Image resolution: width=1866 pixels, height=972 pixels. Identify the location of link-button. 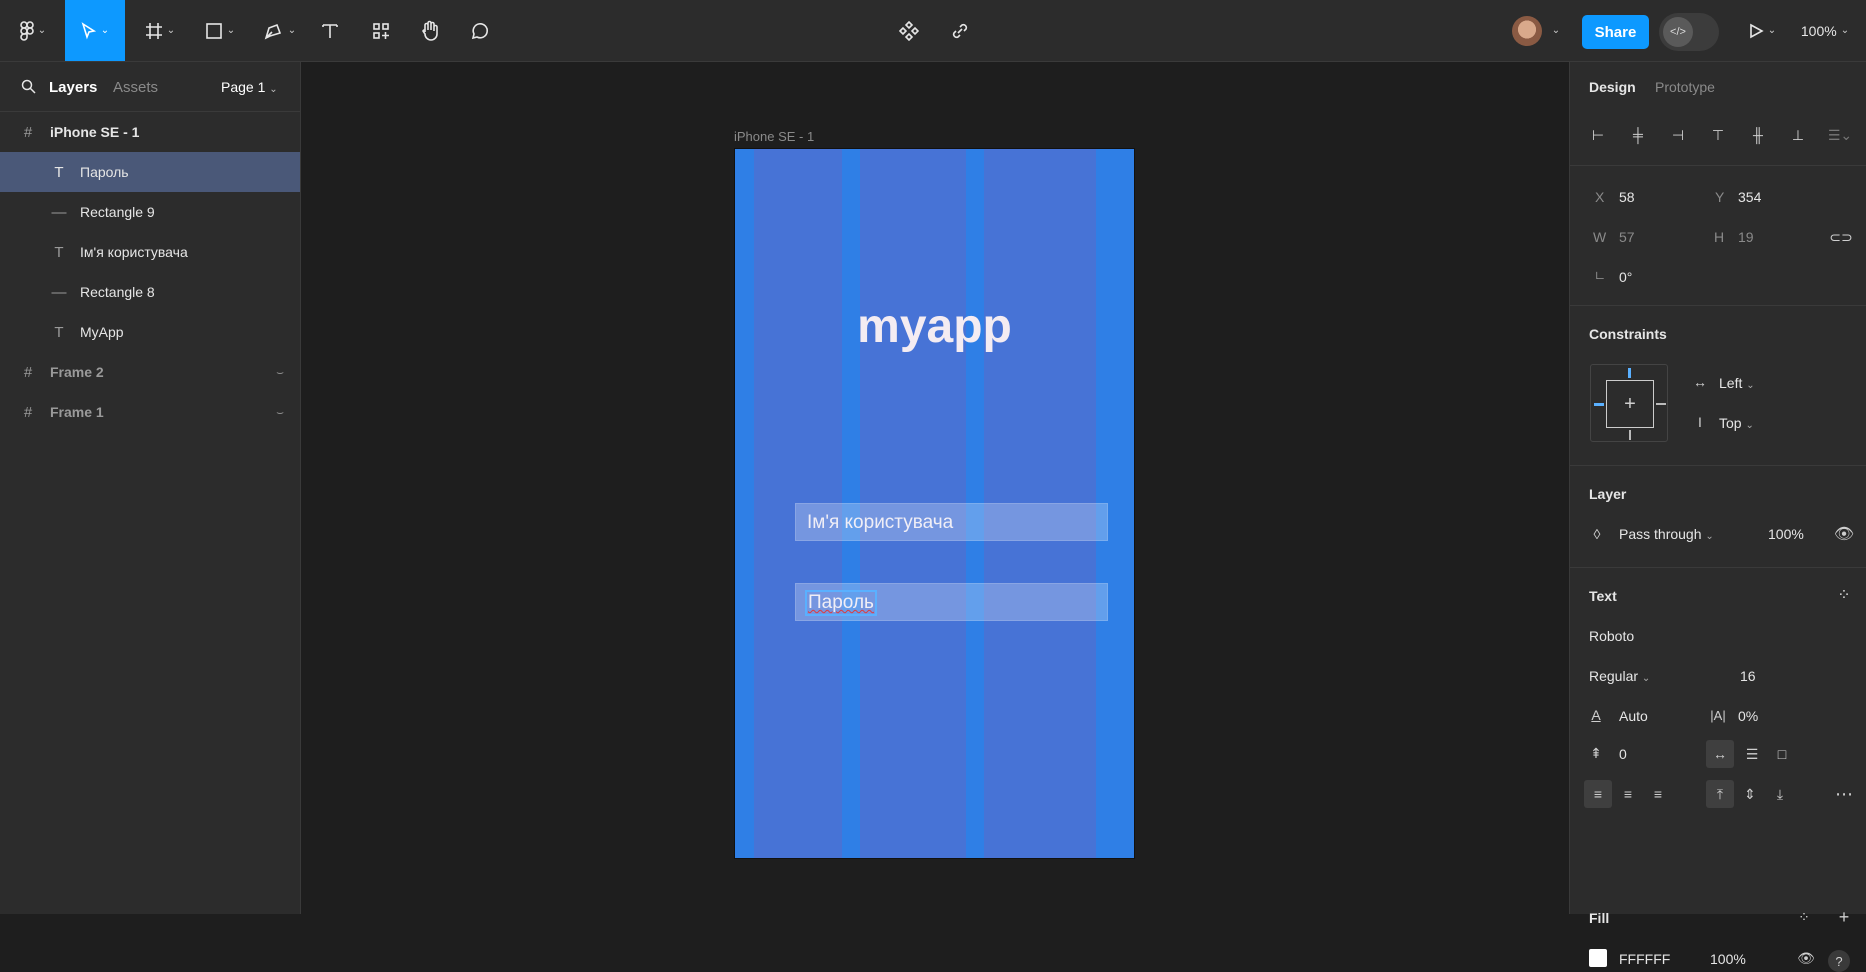
(960, 30).